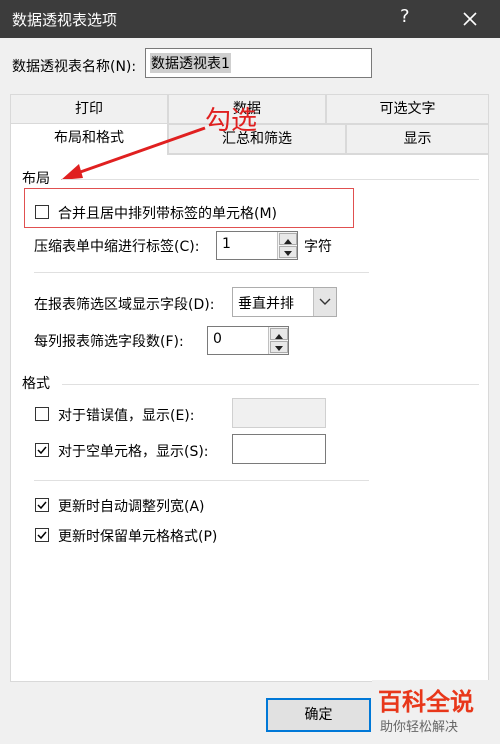  Describe the element at coordinates (65, 20) in the screenshot. I see `dialog-title: 数据透视表选项` at that location.